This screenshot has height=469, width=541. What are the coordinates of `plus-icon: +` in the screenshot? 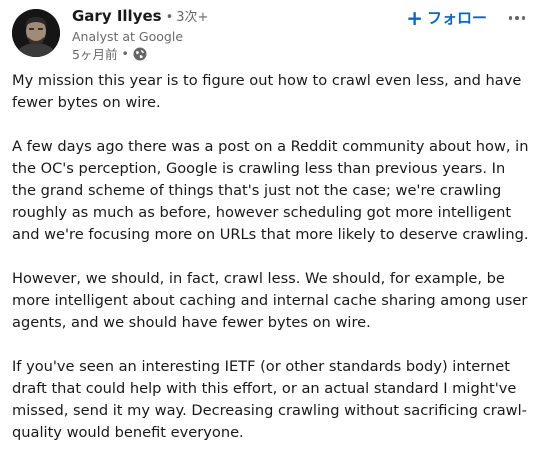 It's located at (414, 17).